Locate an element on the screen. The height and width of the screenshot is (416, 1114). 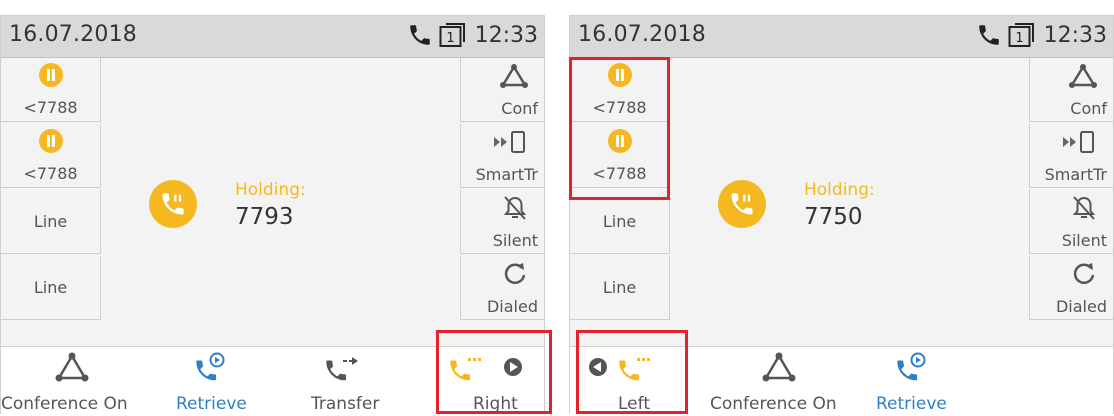
call-number: 7793 is located at coordinates (264, 217).